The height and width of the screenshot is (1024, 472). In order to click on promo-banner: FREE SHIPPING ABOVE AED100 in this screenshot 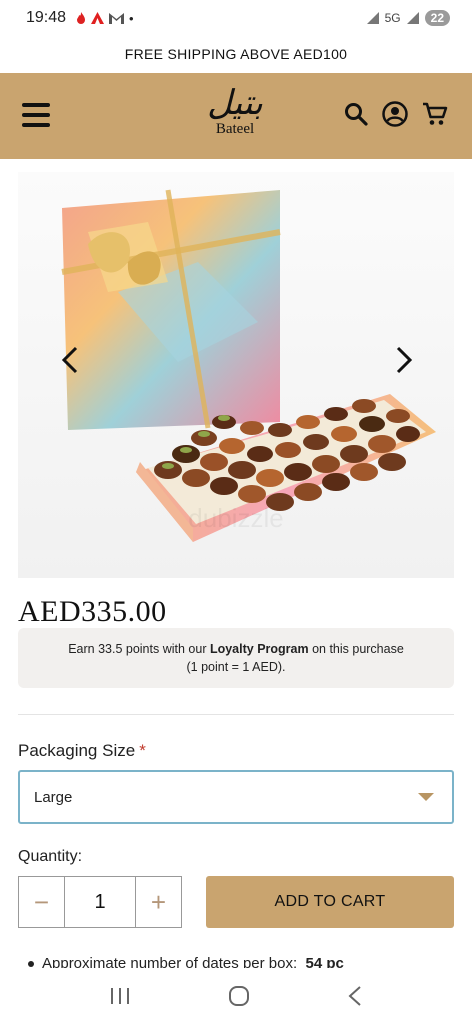, I will do `click(236, 54)`.